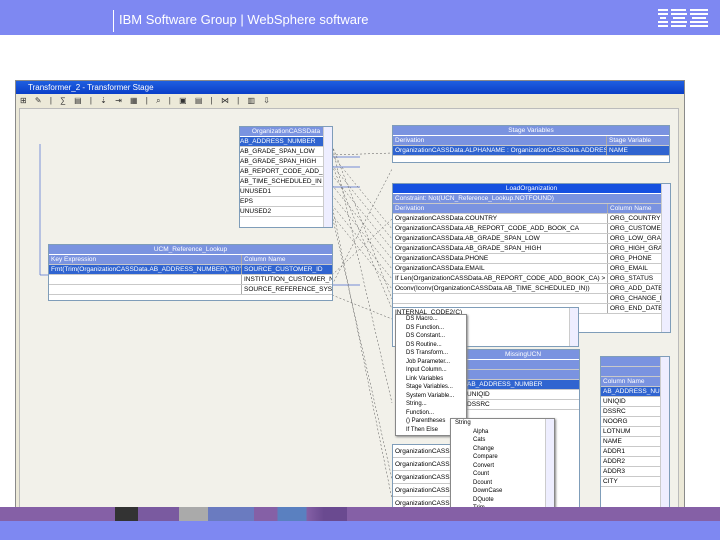  Describe the element at coordinates (508, 440) in the screenshot. I see `function-item: Cats` at that location.